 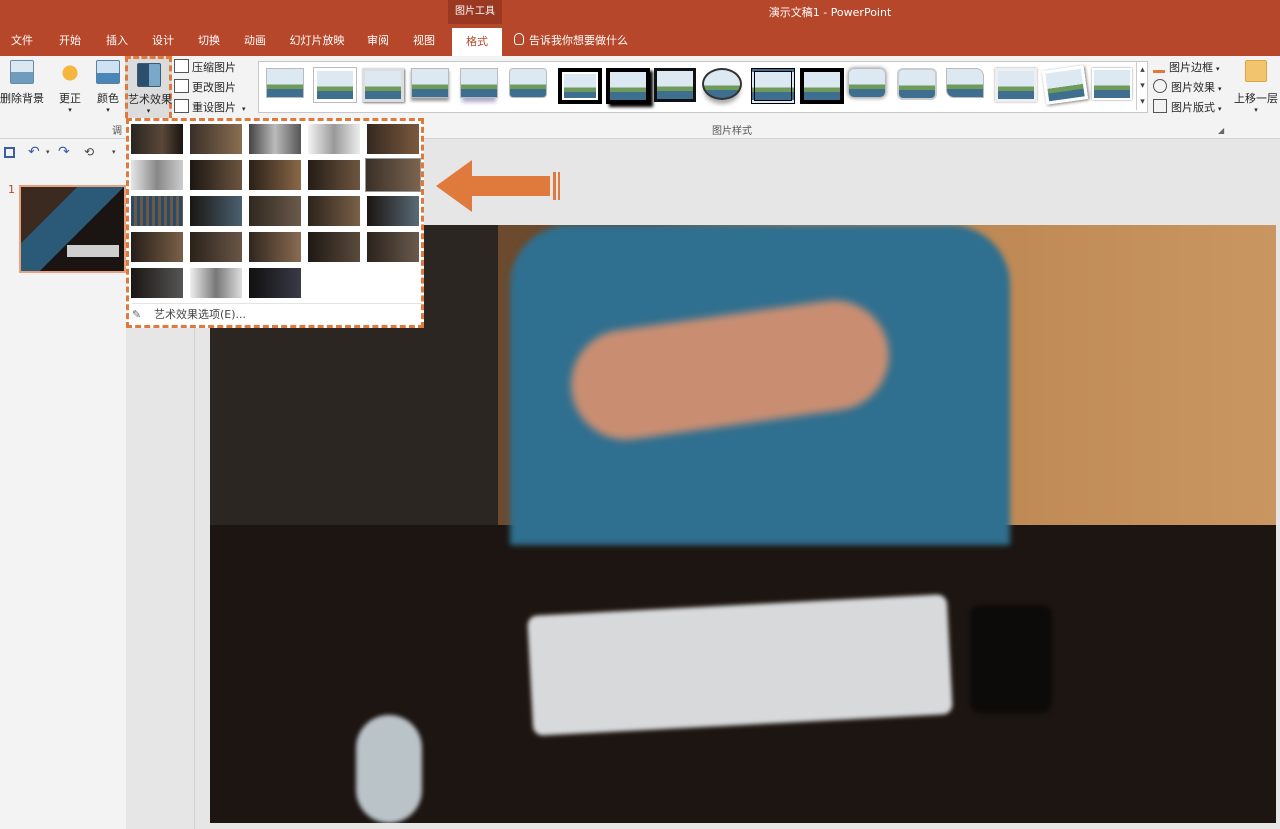 What do you see at coordinates (150, 99) in the screenshot?
I see `artistic-effects-label: 艺术效果` at bounding box center [150, 99].